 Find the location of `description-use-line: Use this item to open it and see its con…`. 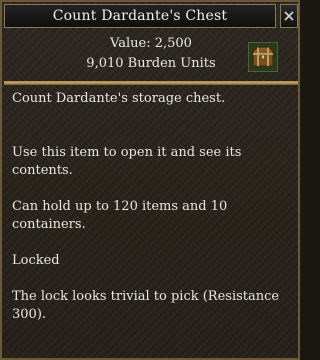

description-use-line: Use this item to open it and see its con… is located at coordinates (127, 161).